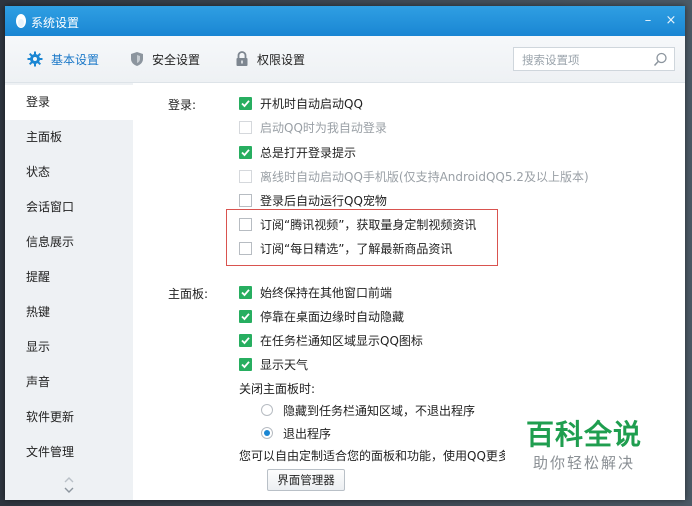  What do you see at coordinates (188, 294) in the screenshot?
I see `panel-section-label: 主面板:` at bounding box center [188, 294].